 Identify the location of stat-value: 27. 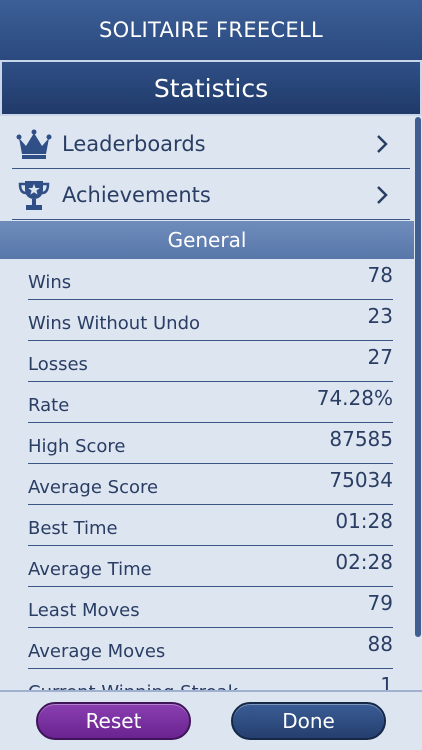
(380, 357).